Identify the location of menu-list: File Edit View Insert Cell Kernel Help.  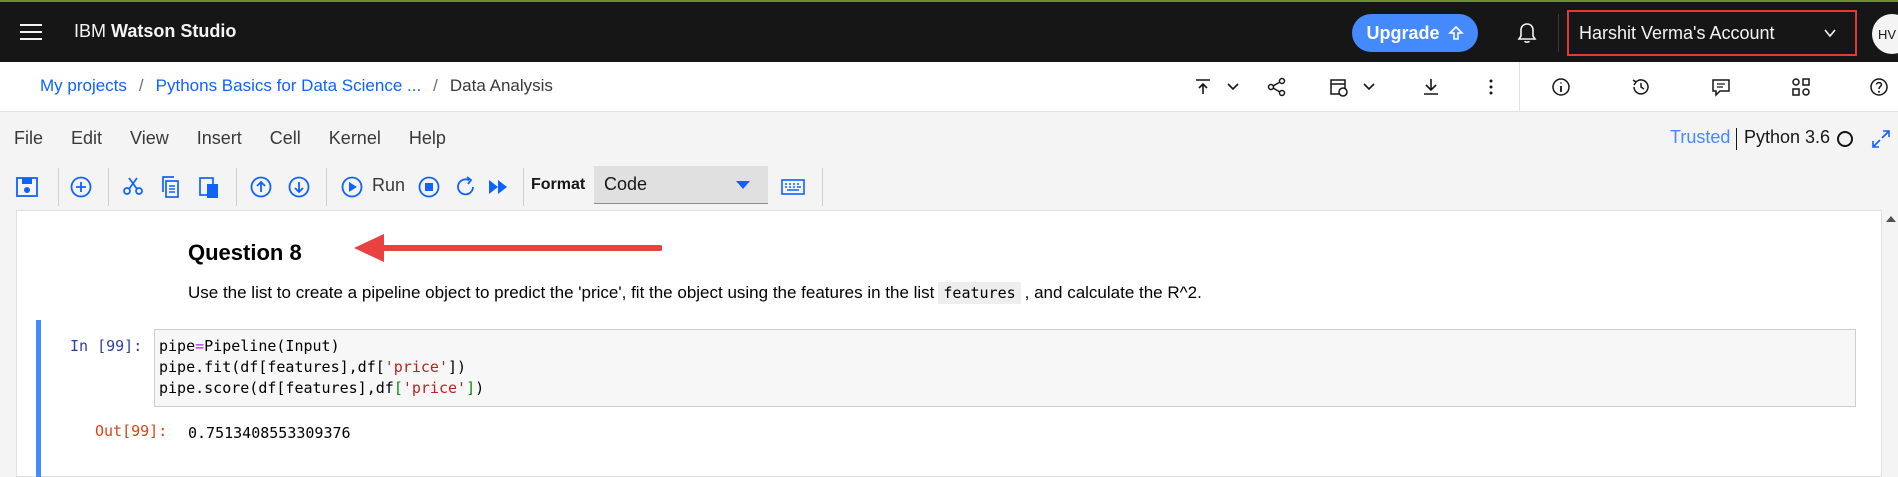
(230, 138).